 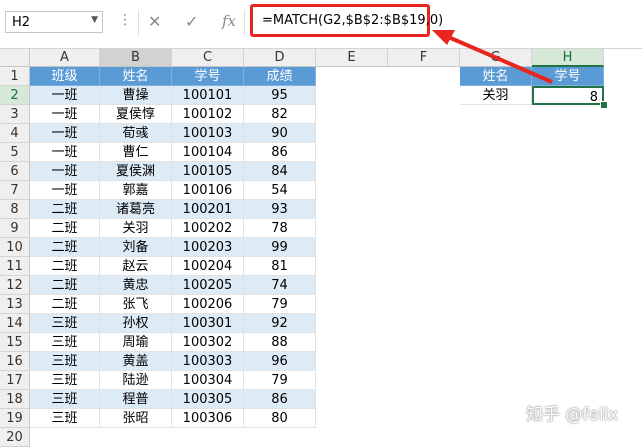 What do you see at coordinates (572, 415) in the screenshot?
I see `watermark: 知乎 @felix` at bounding box center [572, 415].